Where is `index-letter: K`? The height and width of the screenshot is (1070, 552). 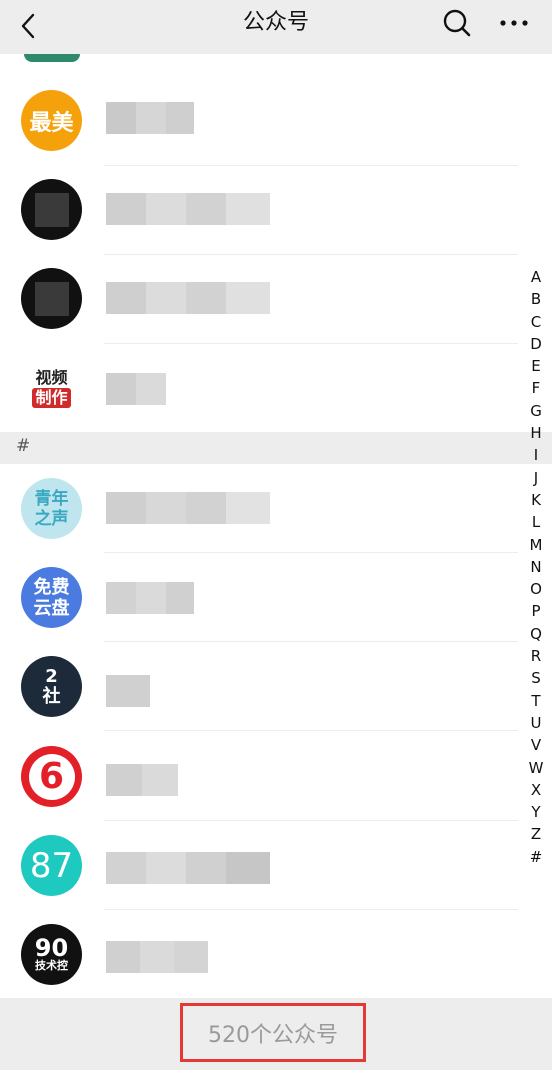
index-letter: K is located at coordinates (536, 500).